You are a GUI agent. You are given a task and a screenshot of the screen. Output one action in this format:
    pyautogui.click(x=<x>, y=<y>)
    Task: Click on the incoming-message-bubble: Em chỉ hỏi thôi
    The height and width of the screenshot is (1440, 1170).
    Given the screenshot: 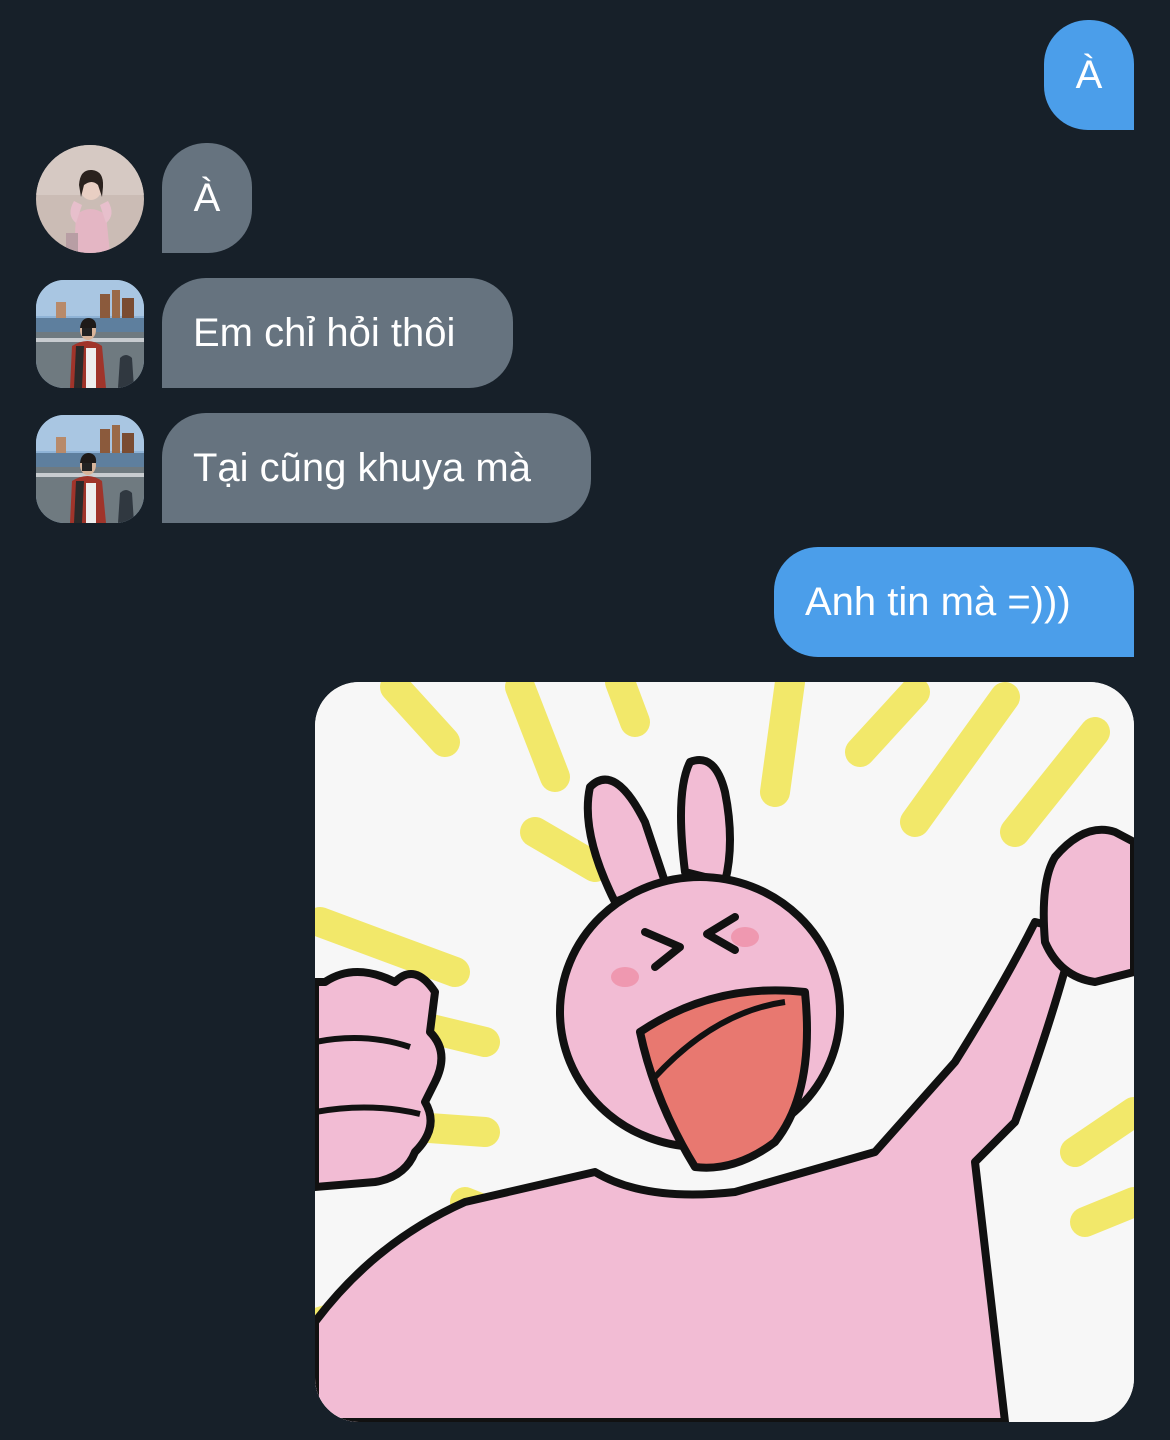 What is the action you would take?
    pyautogui.click(x=337, y=333)
    